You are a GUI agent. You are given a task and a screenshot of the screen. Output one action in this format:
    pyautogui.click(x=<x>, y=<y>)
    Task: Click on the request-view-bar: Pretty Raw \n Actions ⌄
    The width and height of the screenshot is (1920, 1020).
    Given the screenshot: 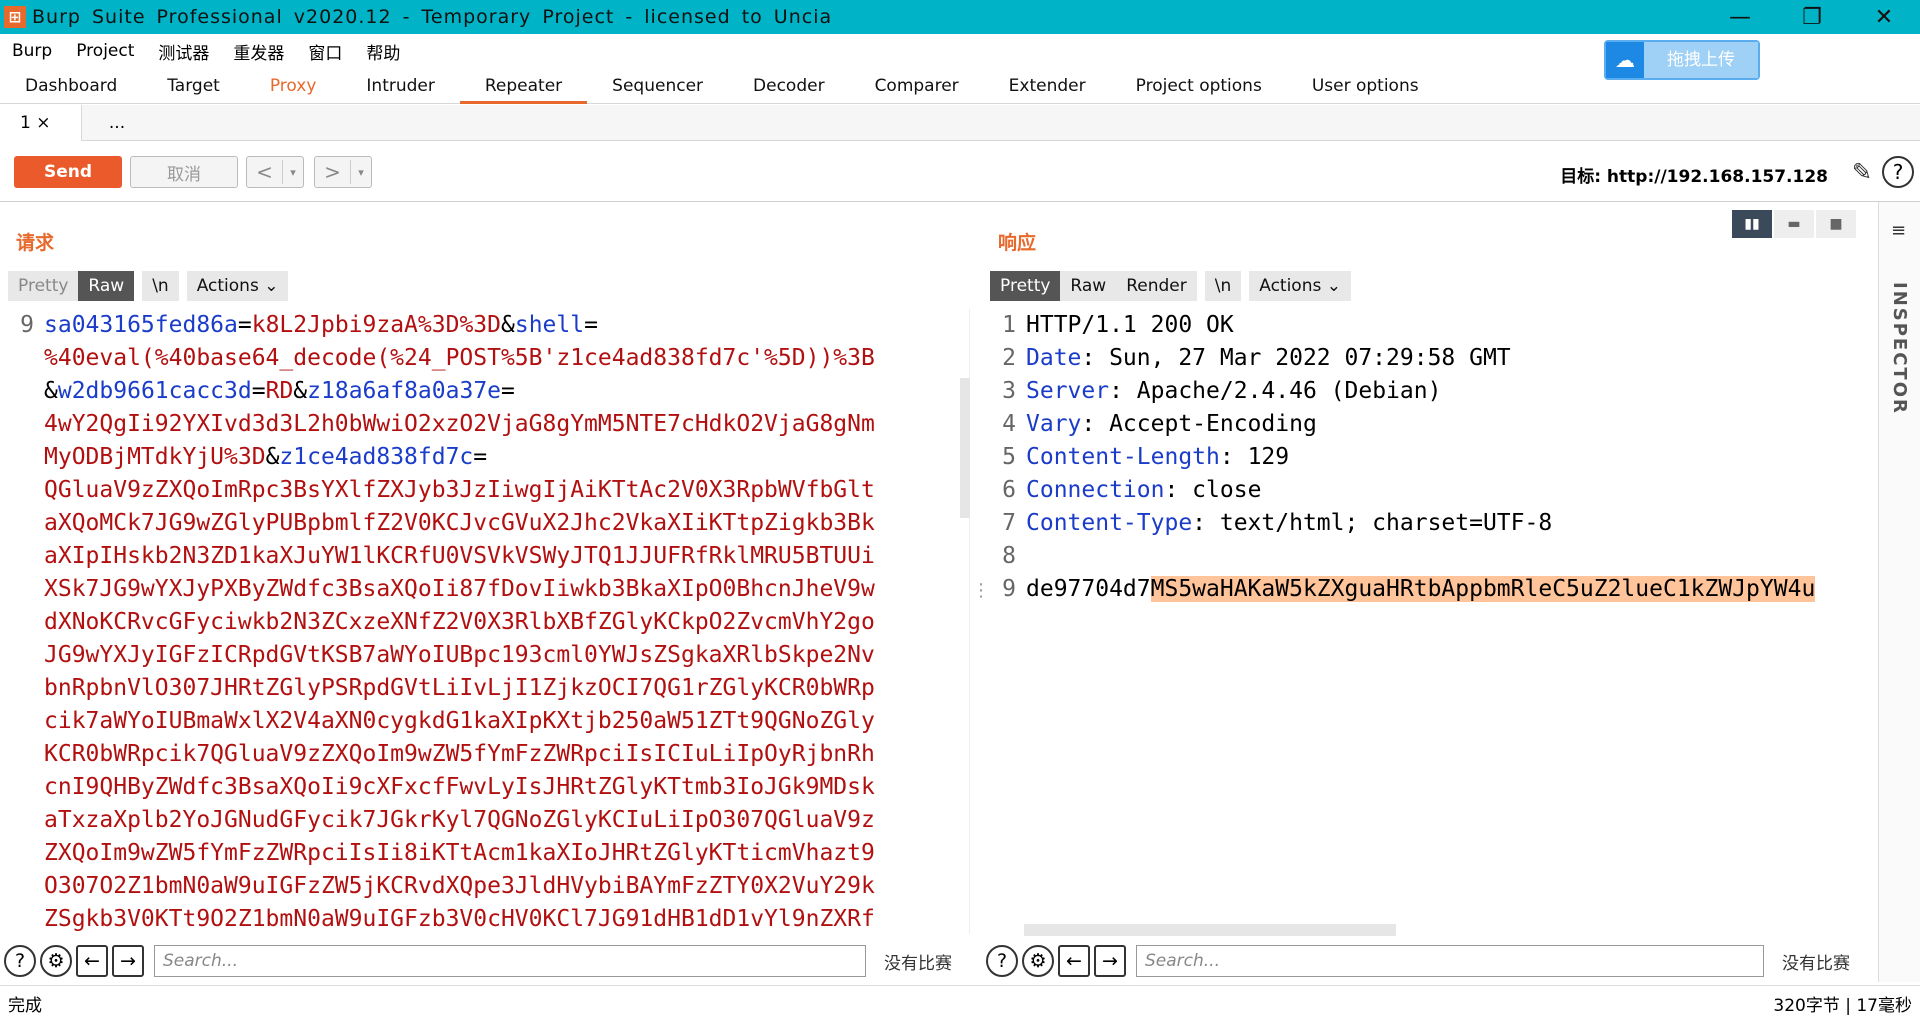 What is the action you would take?
    pyautogui.click(x=148, y=286)
    